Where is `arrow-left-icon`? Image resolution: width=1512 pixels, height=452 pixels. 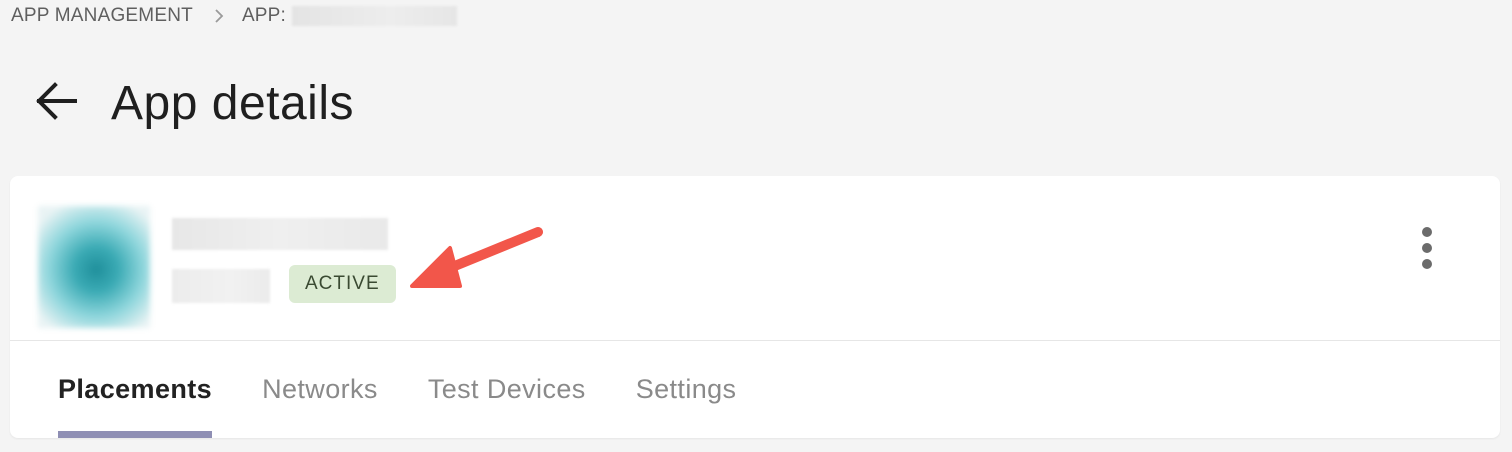
arrow-left-icon is located at coordinates (56, 103).